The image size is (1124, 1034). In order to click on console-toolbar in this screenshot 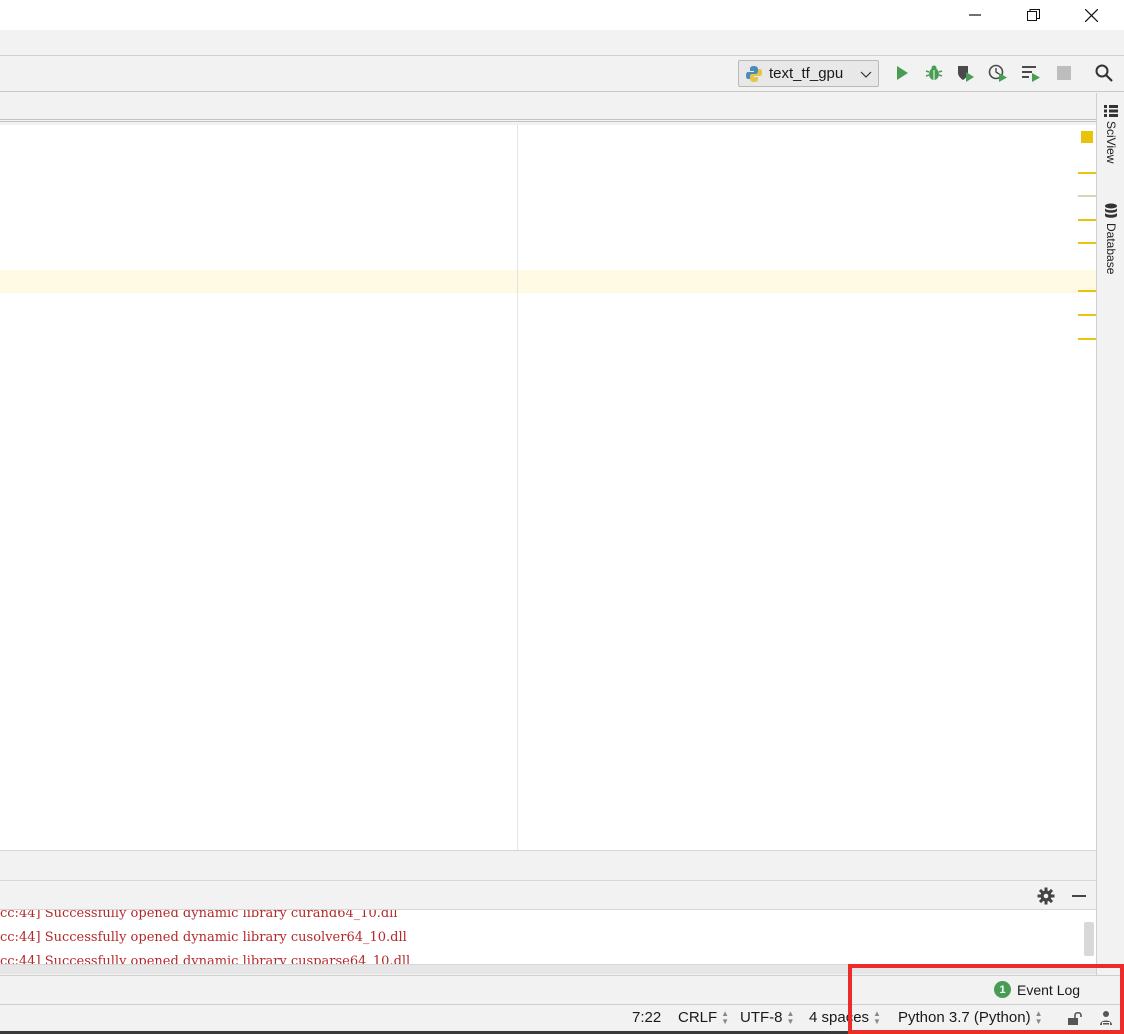, I will do `click(548, 895)`.